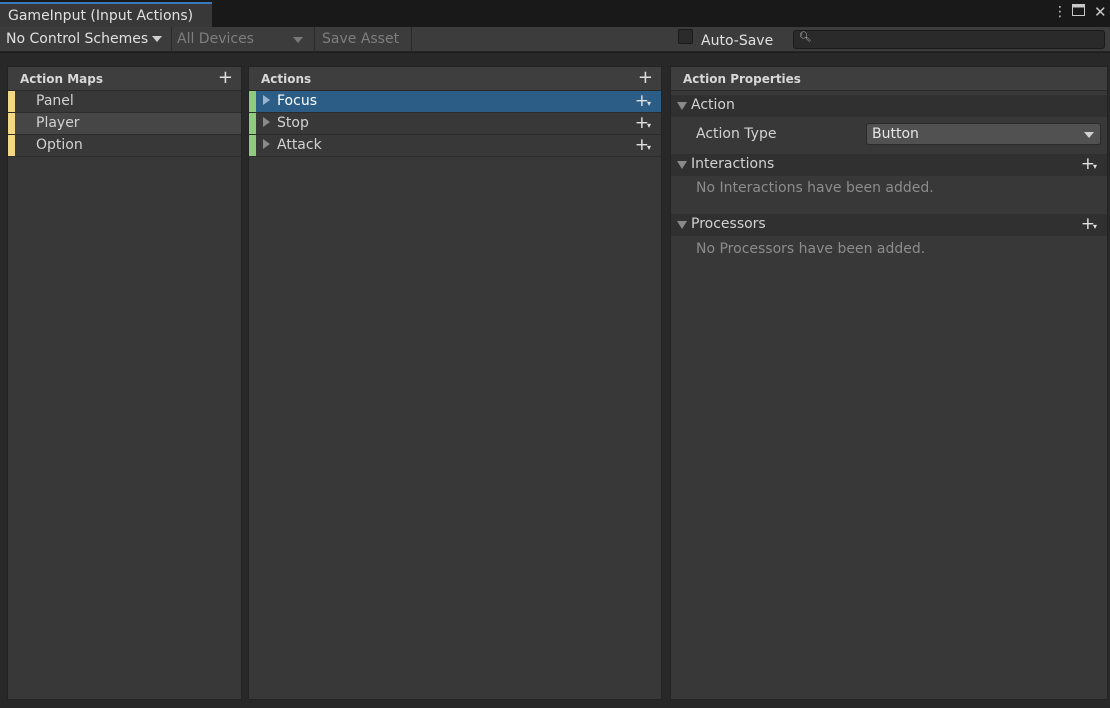 The width and height of the screenshot is (1110, 708). I want to click on action-map-item-panel: Panel, so click(124, 102).